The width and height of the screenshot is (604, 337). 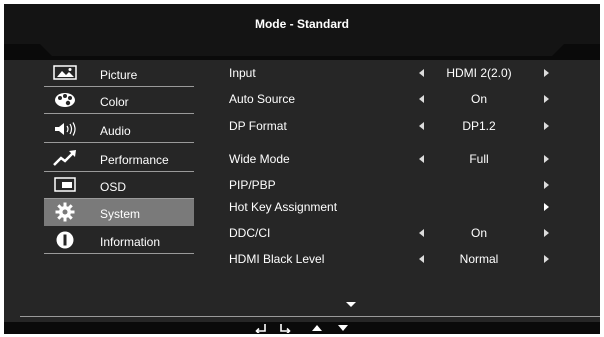 I want to click on sidebar-item-label: Picture, so click(x=119, y=75).